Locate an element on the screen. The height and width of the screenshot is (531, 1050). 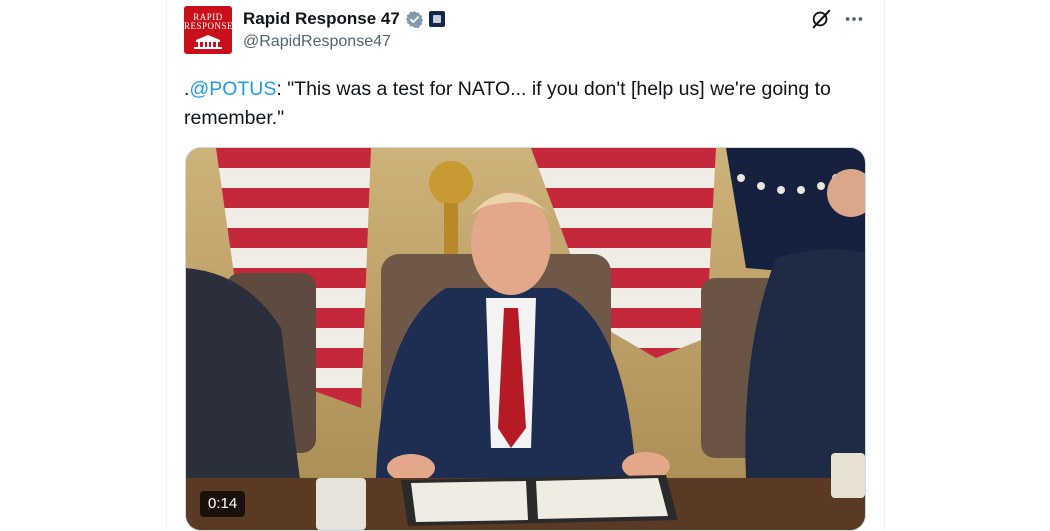
white-house-logo-icon is located at coordinates (208, 42).